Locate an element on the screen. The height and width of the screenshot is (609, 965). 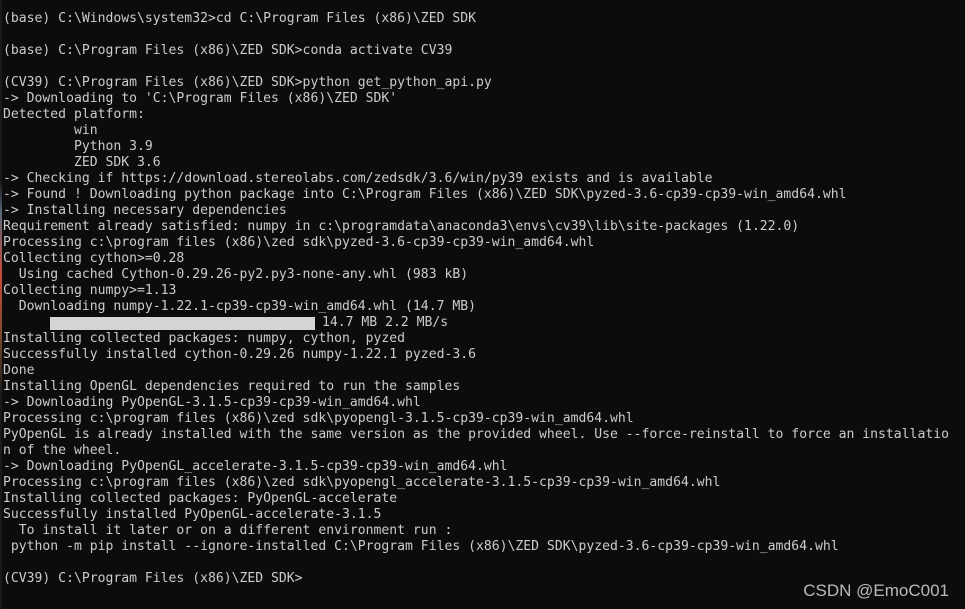
terminal-line: win is located at coordinates (50, 130).